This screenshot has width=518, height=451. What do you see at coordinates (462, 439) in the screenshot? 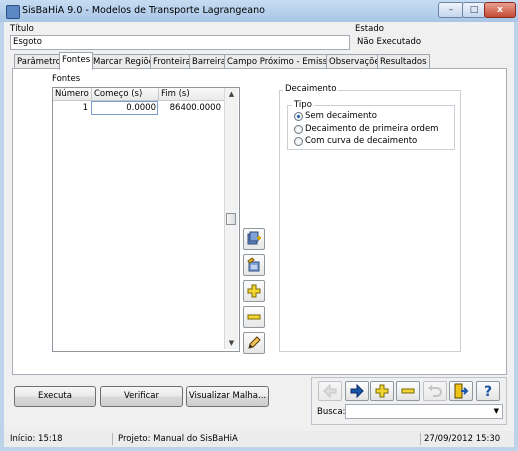
I see `status-datetime: 27/09/2012 15:30` at bounding box center [462, 439].